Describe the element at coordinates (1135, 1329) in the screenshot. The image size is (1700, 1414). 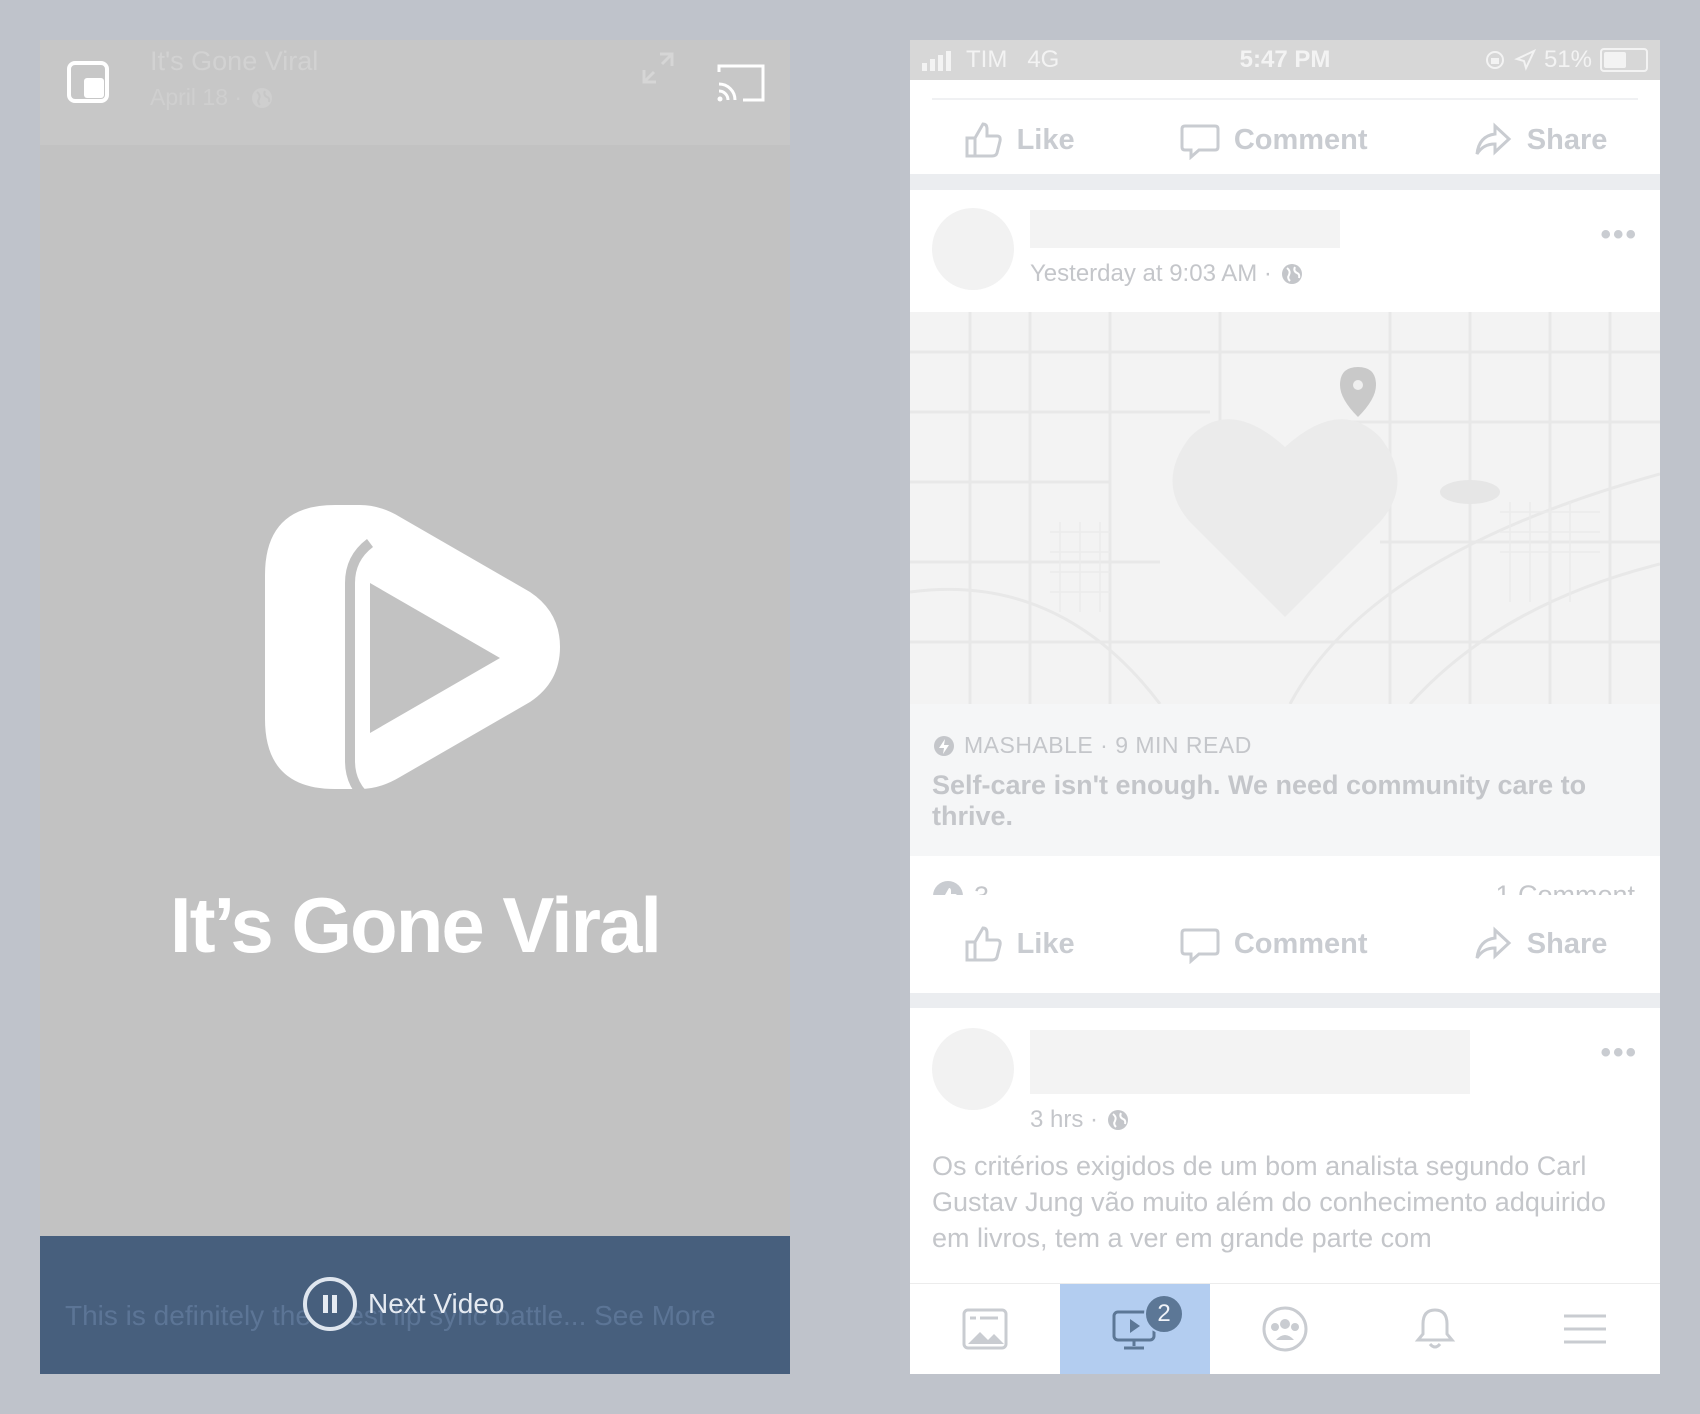
I see `tab-watch: 2` at that location.